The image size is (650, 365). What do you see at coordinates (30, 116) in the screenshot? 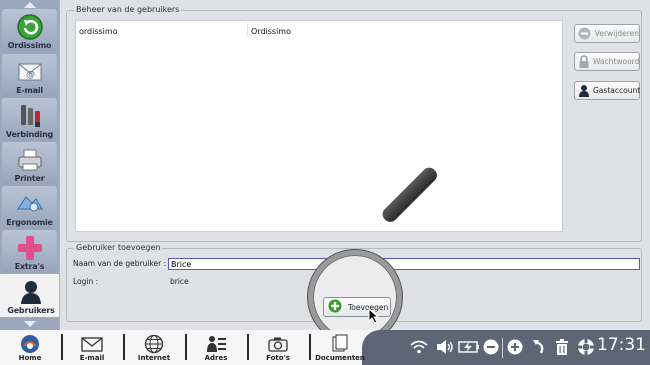
I see `connection-icon` at bounding box center [30, 116].